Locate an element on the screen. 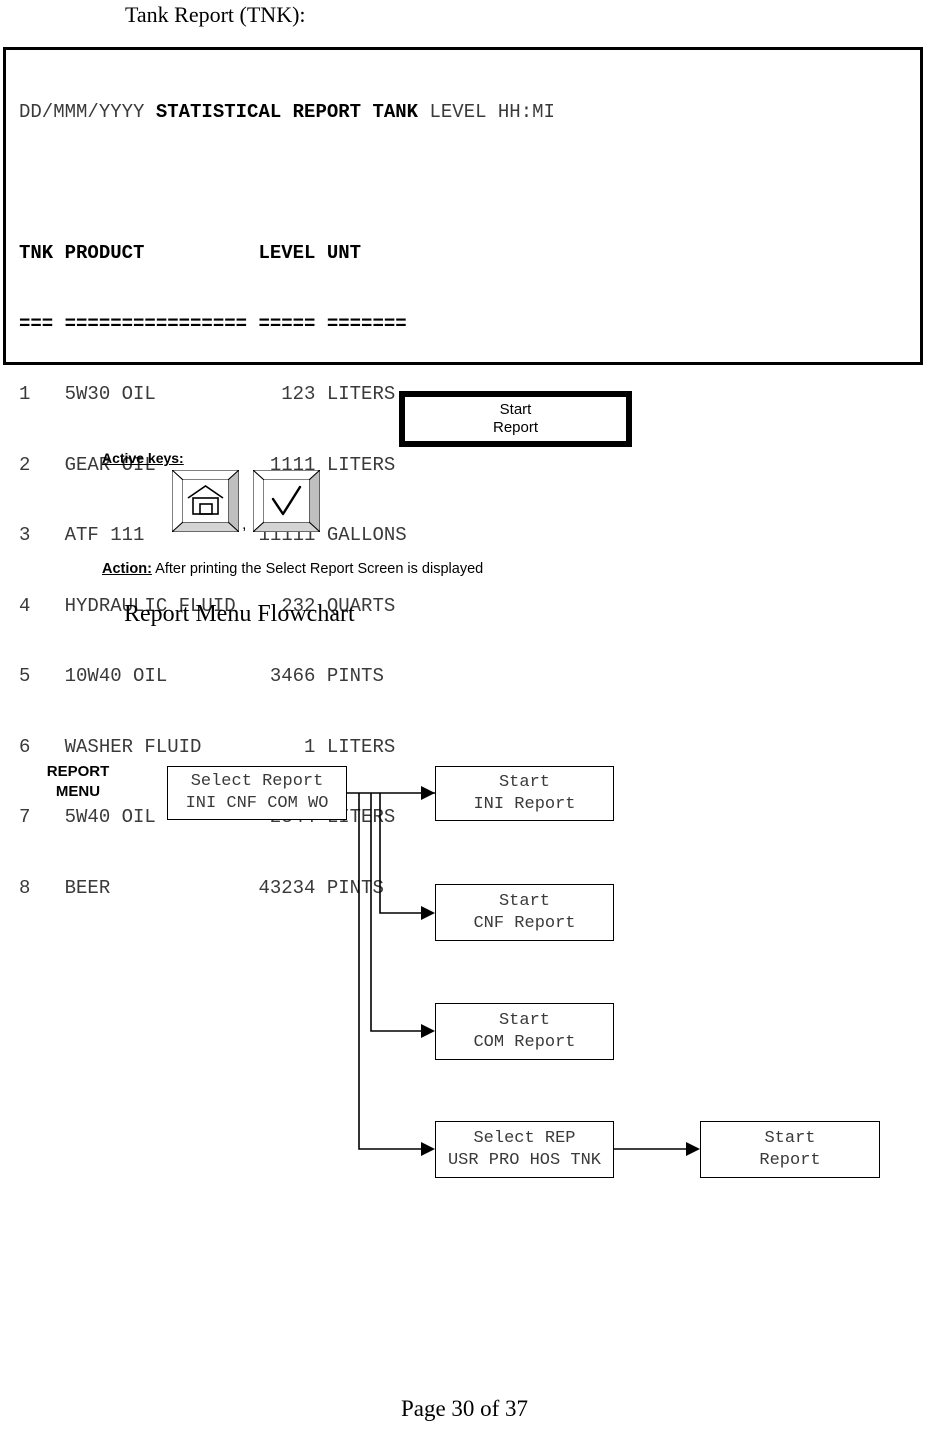 This screenshot has width=929, height=1436. active-keys-label: Active keys: is located at coordinates (143, 458).